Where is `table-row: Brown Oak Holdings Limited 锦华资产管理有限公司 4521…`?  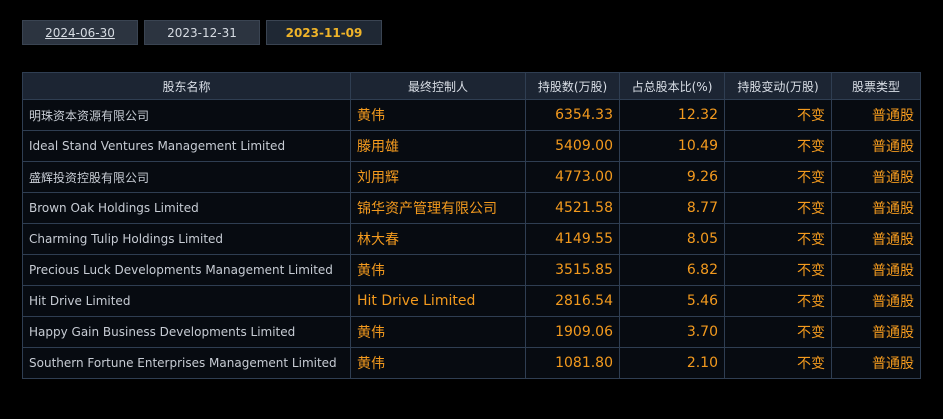 table-row: Brown Oak Holdings Limited 锦华资产管理有限公司 4521… is located at coordinates (471, 208).